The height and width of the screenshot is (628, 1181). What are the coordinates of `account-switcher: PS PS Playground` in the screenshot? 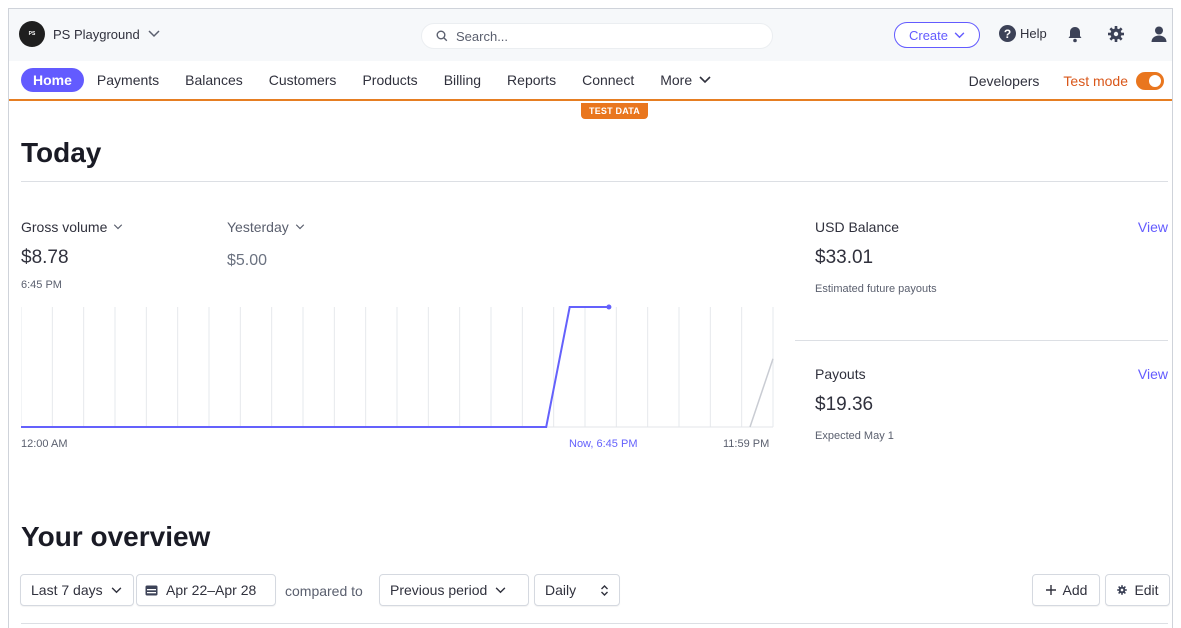 It's located at (89, 34).